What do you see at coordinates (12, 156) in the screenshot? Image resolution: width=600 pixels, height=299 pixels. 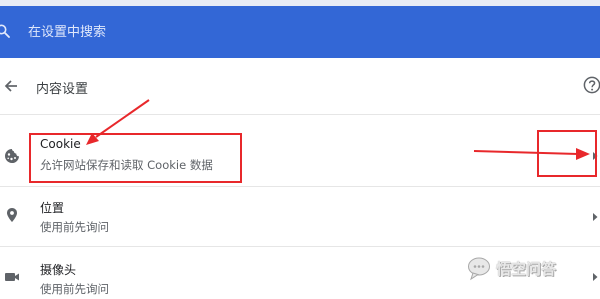 I see `cookie-icon` at bounding box center [12, 156].